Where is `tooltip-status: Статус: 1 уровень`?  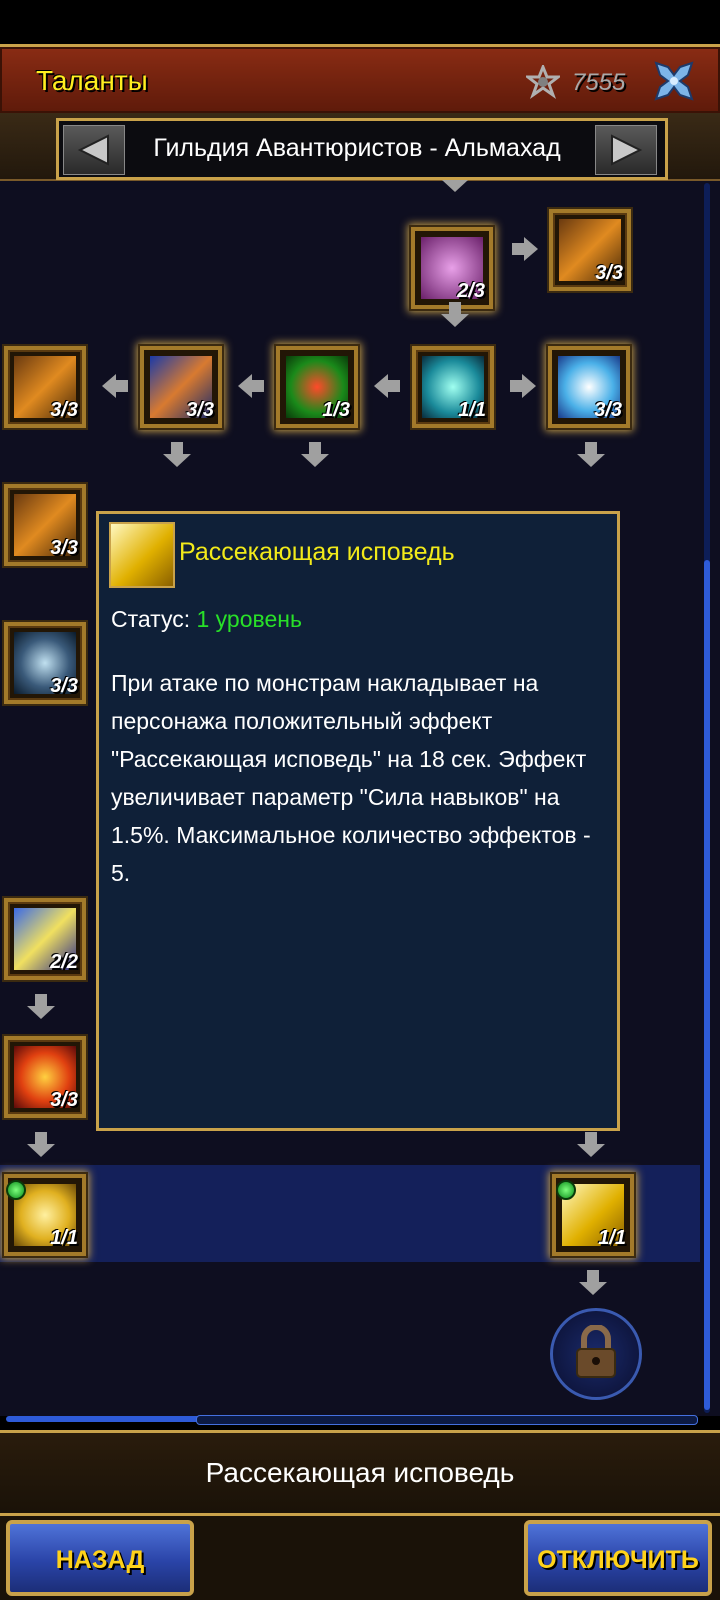 tooltip-status: Статус: 1 уровень is located at coordinates (206, 619).